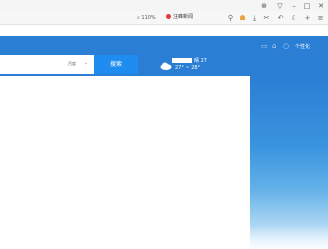 The width and height of the screenshot is (328, 249). I want to click on zoom-level: ⌕ 110%, so click(146, 18).